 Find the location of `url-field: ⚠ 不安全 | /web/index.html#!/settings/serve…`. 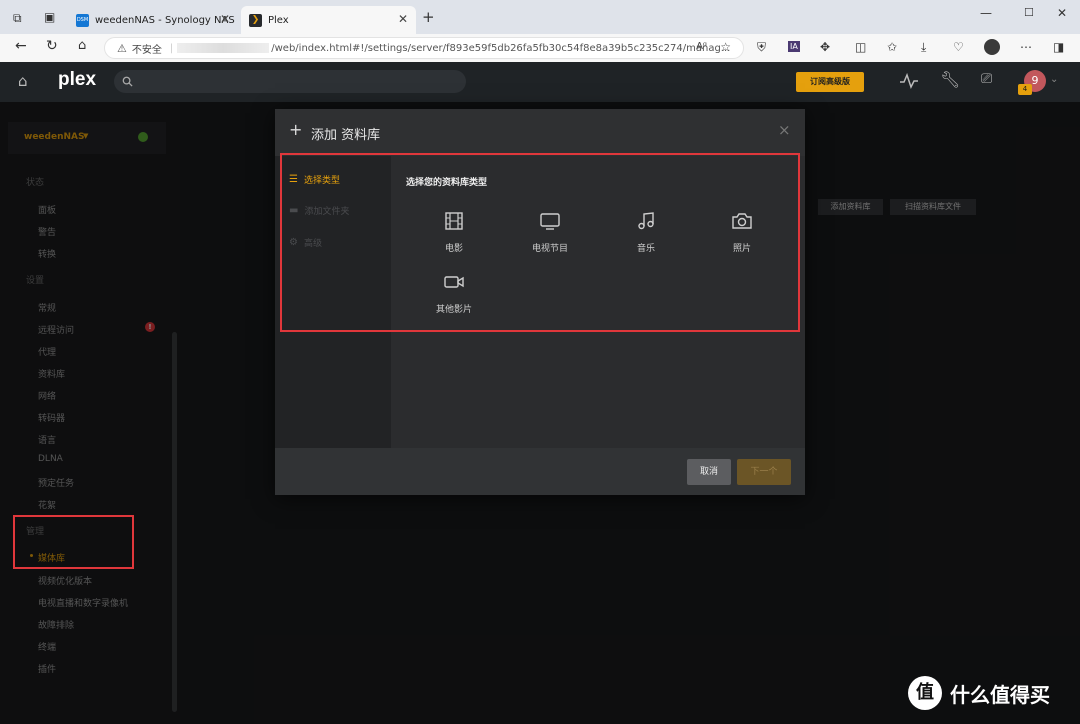

url-field: ⚠ 不安全 | /web/index.html#!/settings/serve… is located at coordinates (424, 48).